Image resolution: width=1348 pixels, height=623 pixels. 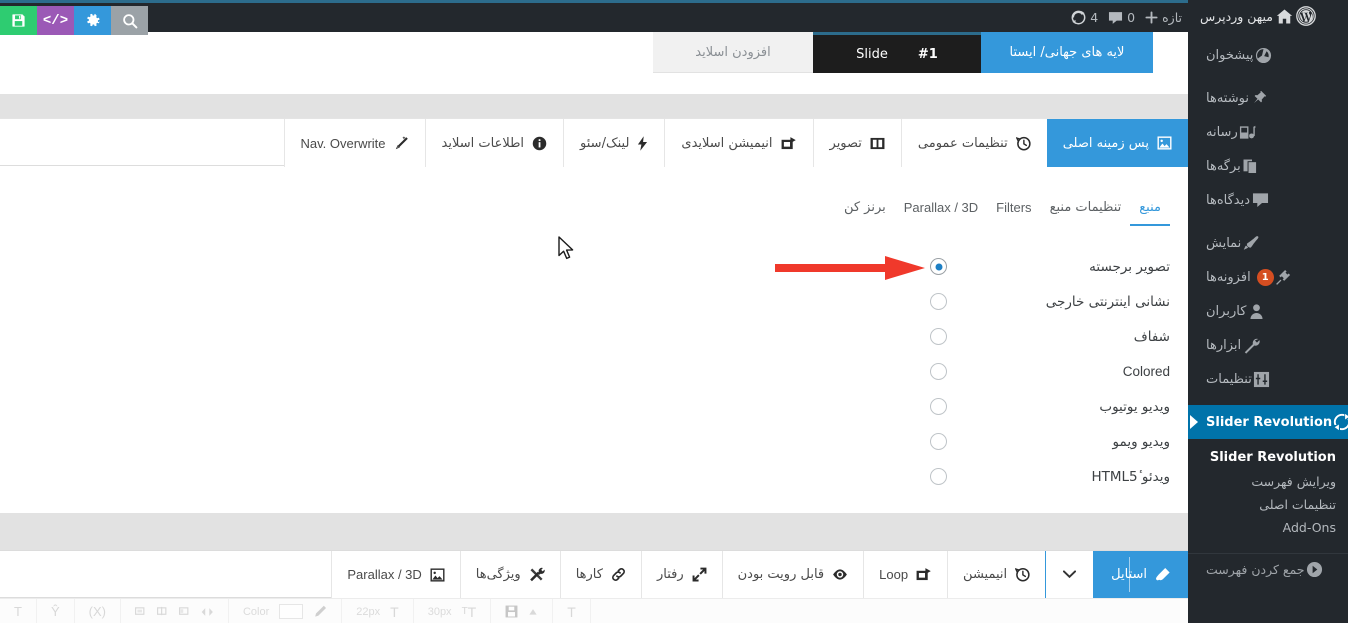 I want to click on align-right-icon, so click(x=184, y=611).